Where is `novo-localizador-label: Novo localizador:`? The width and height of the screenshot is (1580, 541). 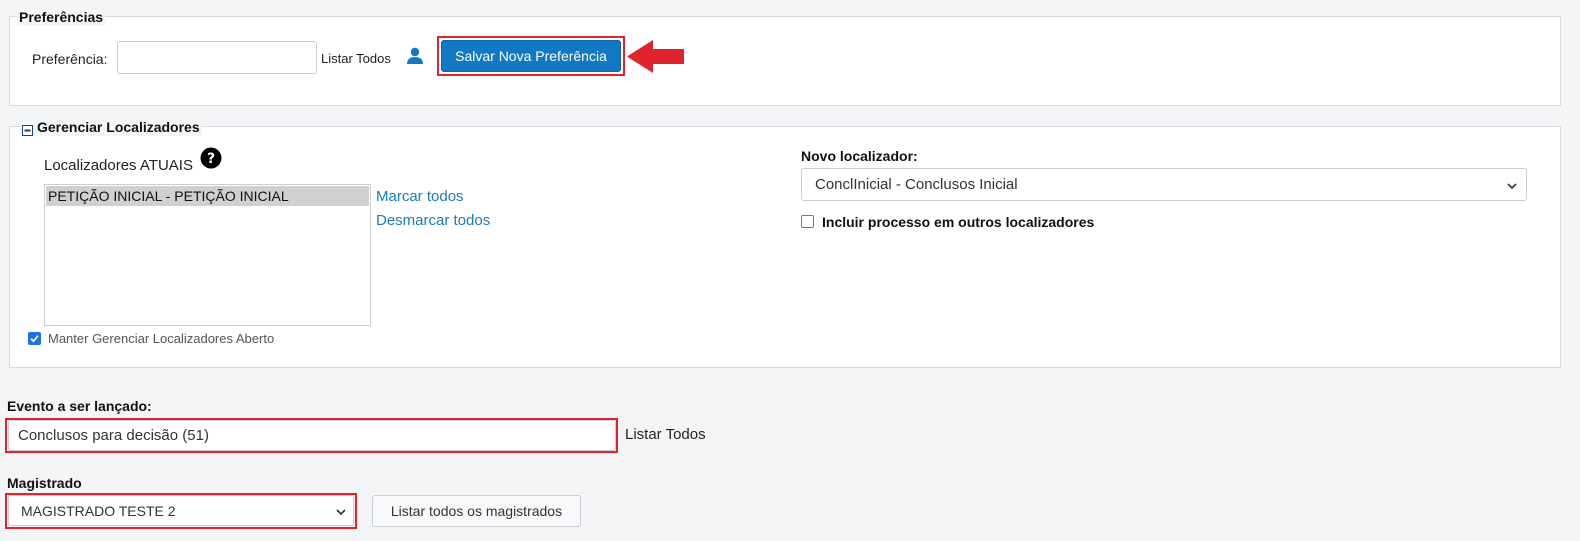
novo-localizador-label: Novo localizador: is located at coordinates (859, 156).